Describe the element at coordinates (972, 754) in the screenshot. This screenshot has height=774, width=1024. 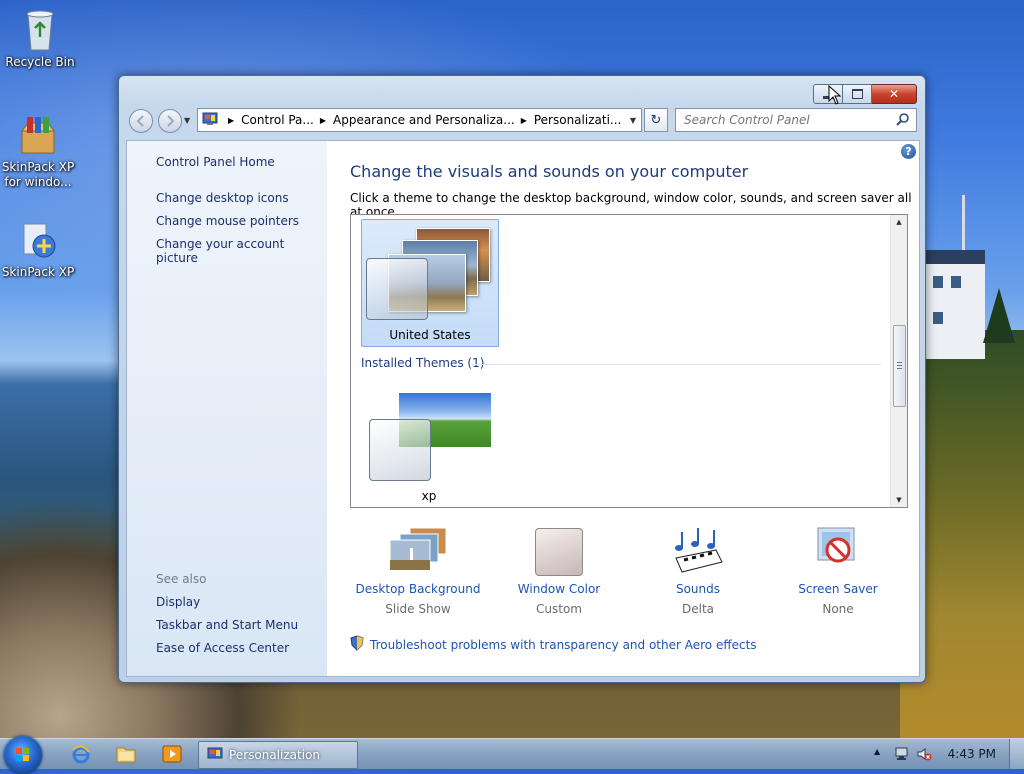
I see `clock: 4:43 PM` at that location.